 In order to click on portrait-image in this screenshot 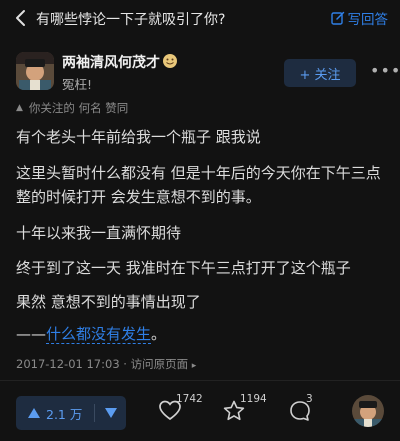, I will do `click(35, 71)`.